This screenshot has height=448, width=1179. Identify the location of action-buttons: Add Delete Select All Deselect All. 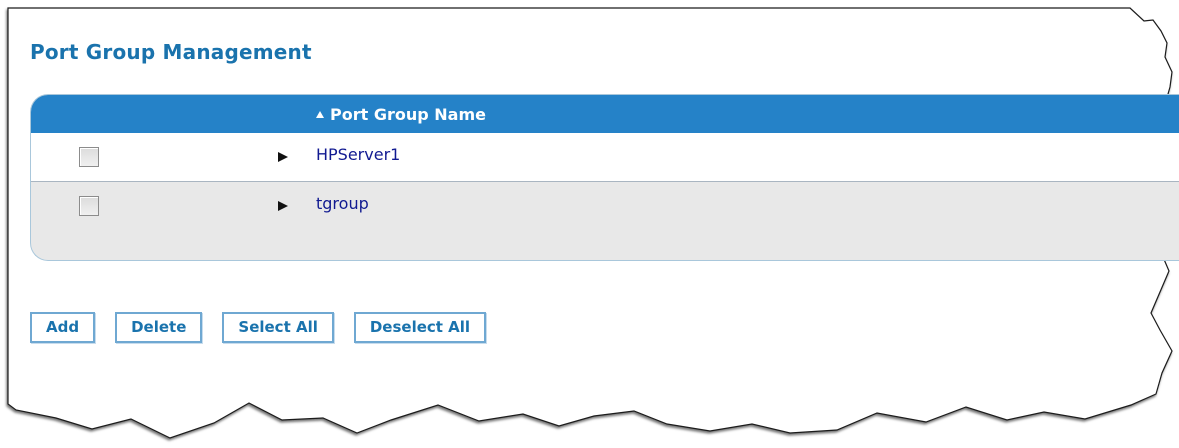
(258, 327).